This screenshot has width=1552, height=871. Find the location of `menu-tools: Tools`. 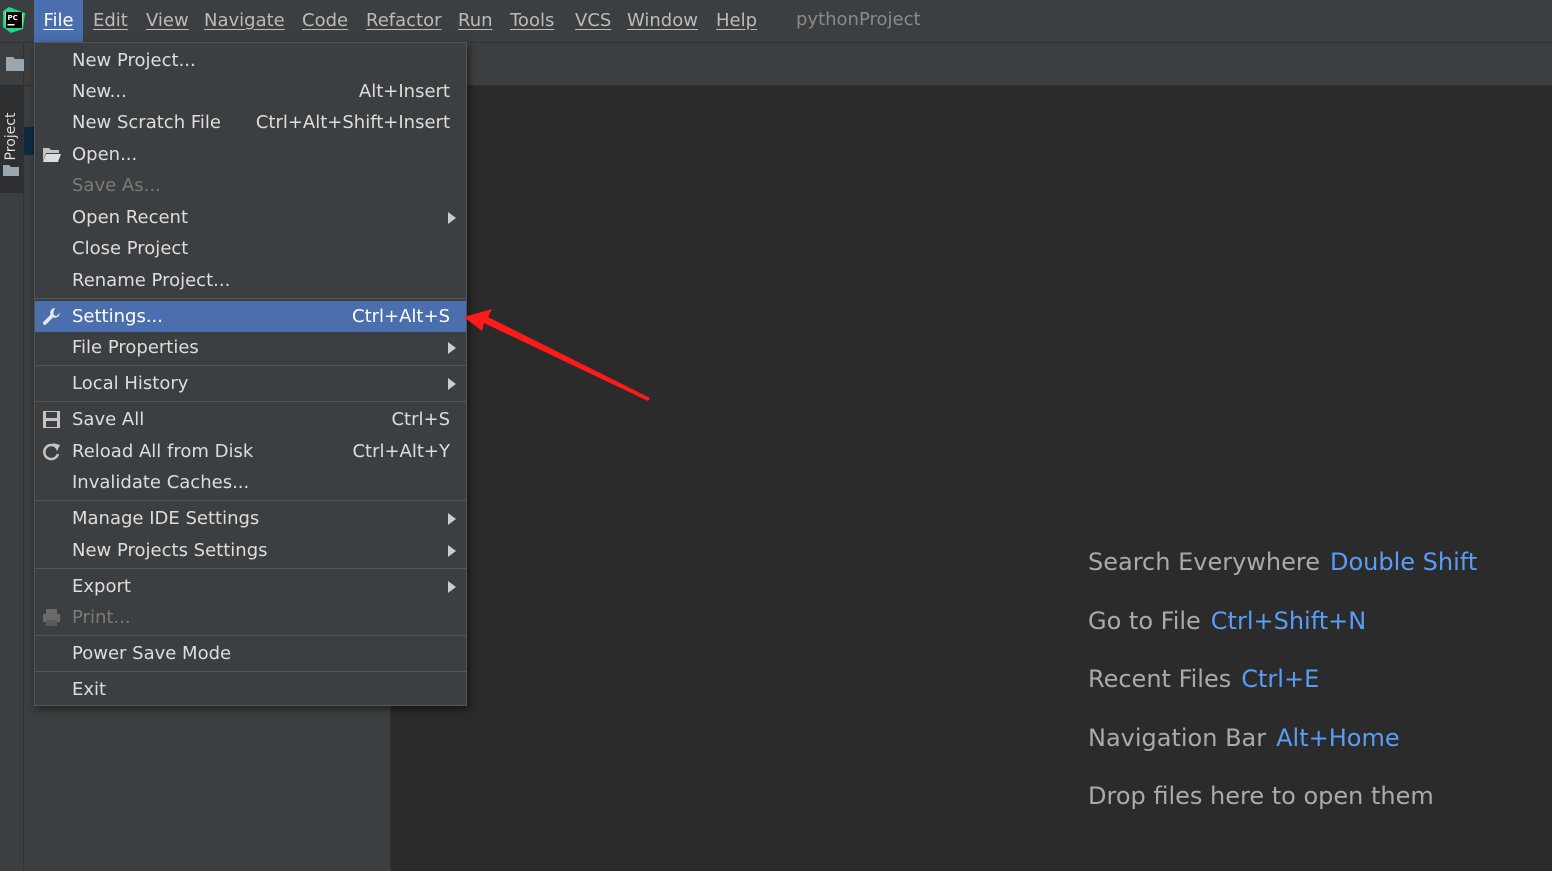

menu-tools: Tools is located at coordinates (532, 21).